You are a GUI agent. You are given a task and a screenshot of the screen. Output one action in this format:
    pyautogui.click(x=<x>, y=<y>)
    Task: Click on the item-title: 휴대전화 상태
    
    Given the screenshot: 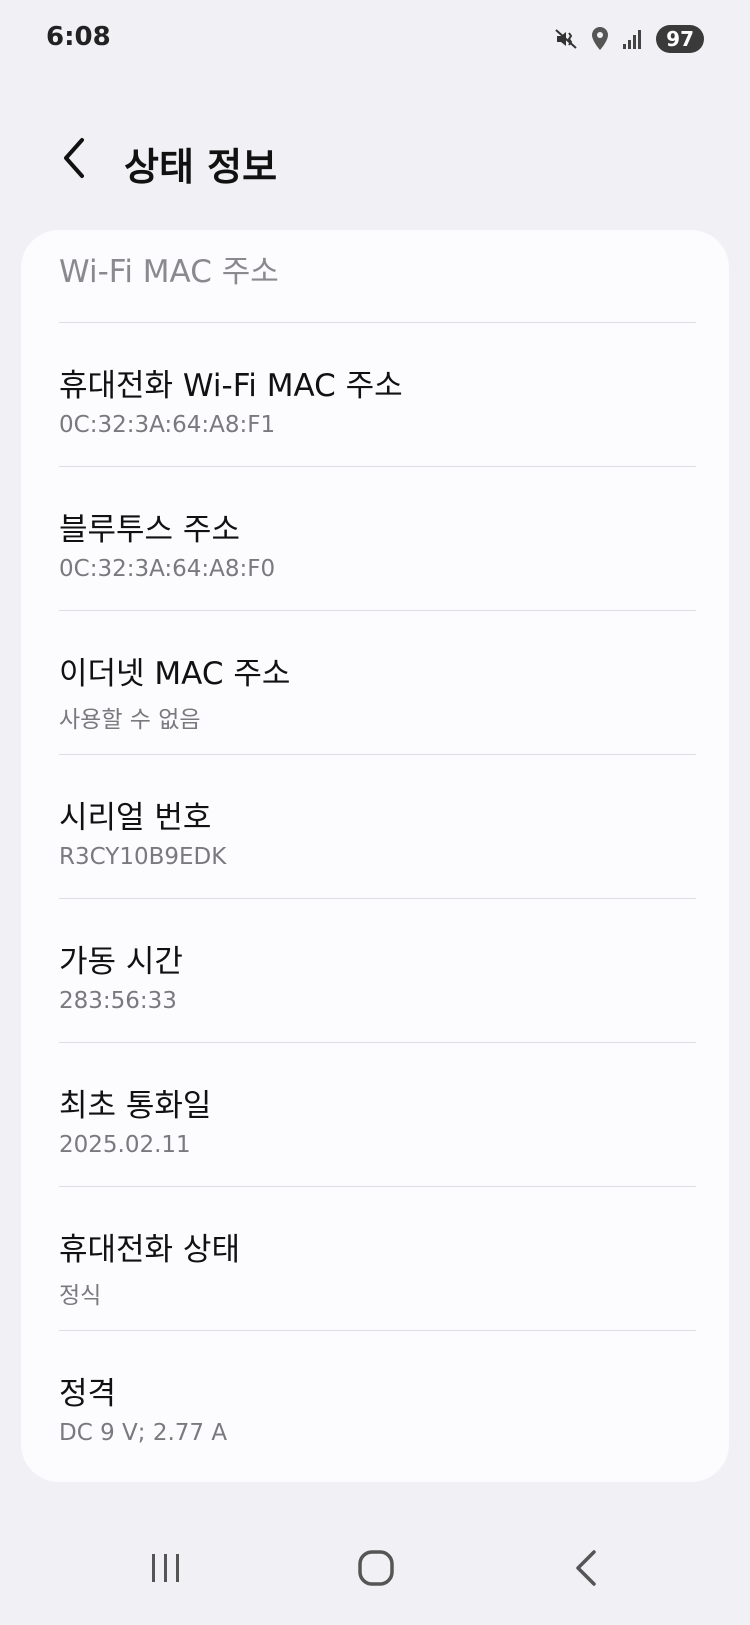 What is the action you would take?
    pyautogui.click(x=149, y=1250)
    